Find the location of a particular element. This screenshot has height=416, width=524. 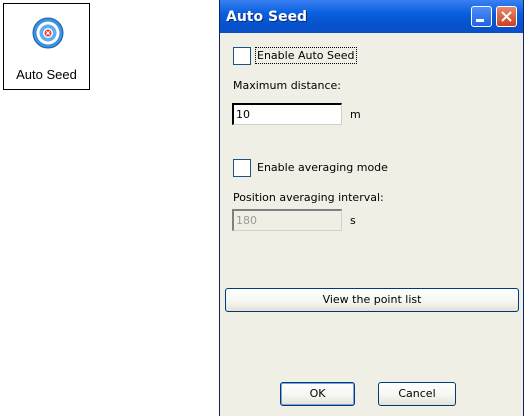

minimize-button is located at coordinates (481, 16).